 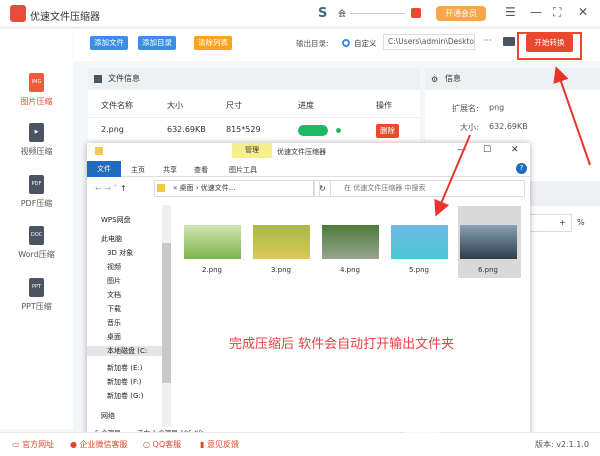 What do you see at coordinates (452, 175) in the screenshot?
I see `arrow-to-files` at bounding box center [452, 175].